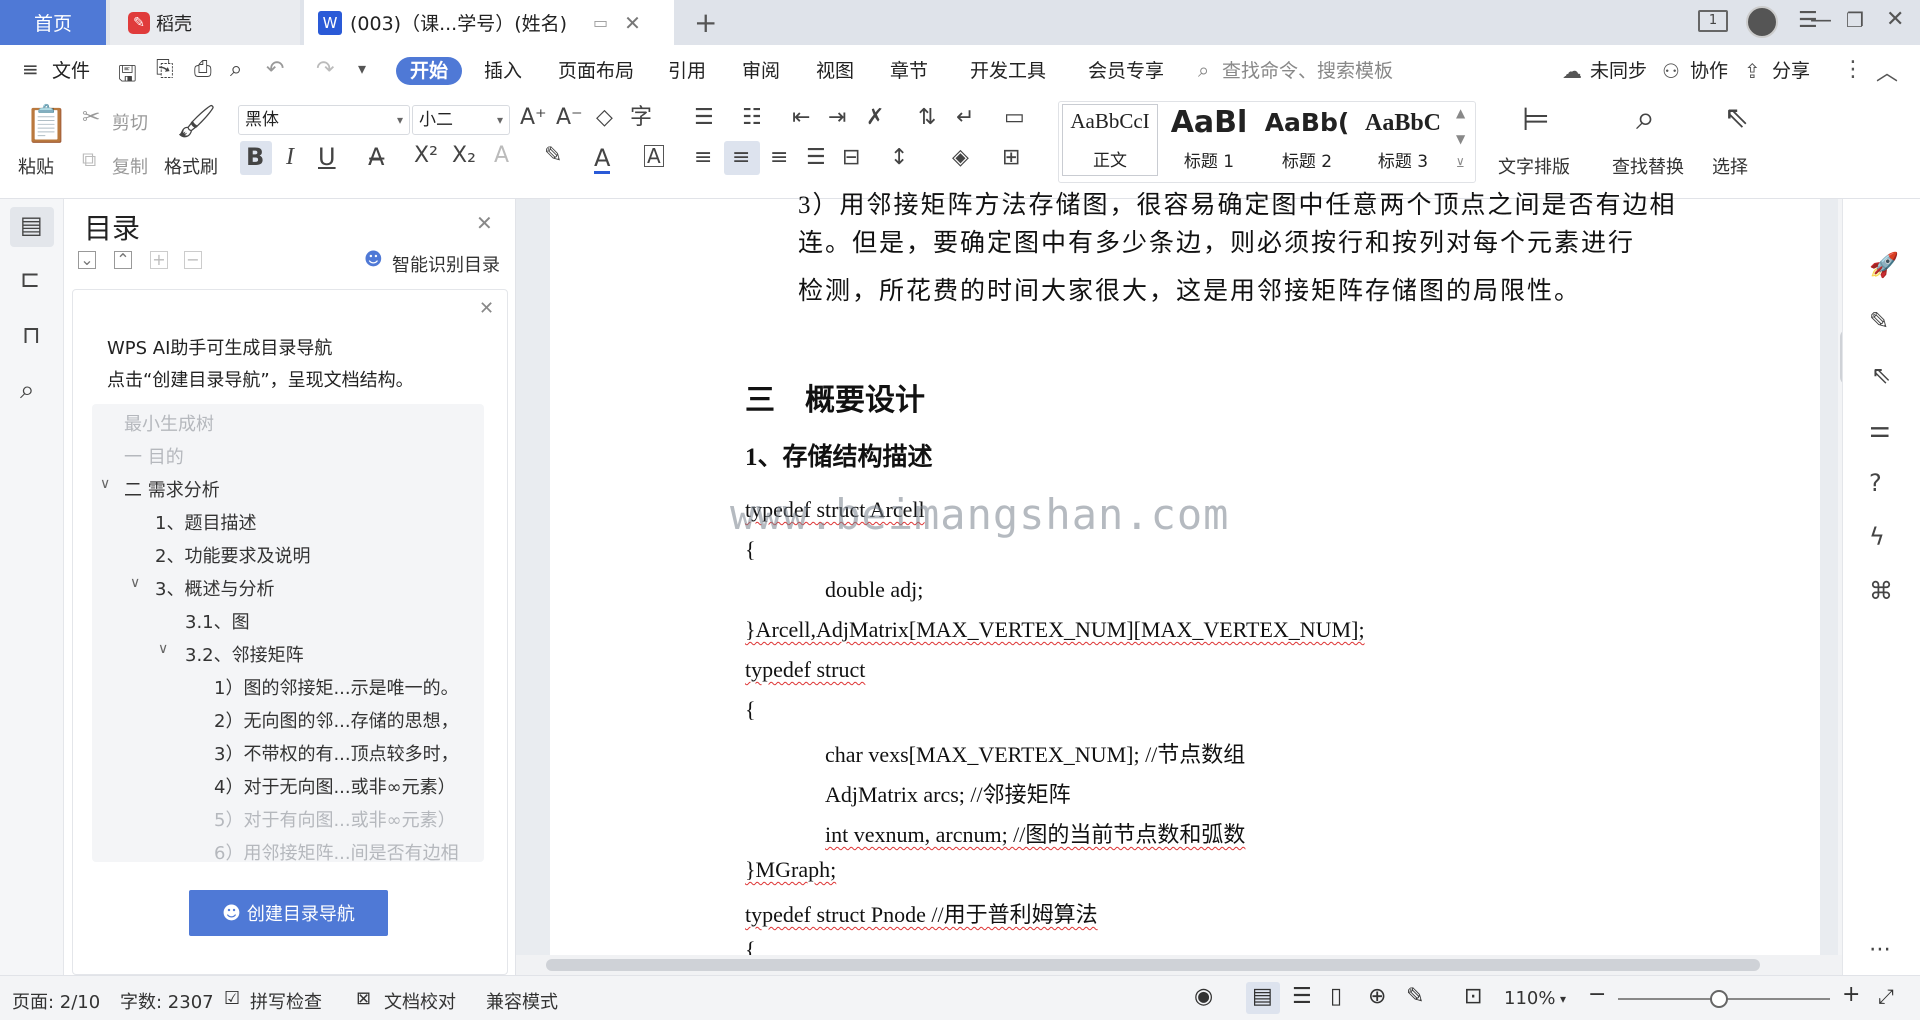  Describe the element at coordinates (1008, 71) in the screenshot. I see `menu-developer: 开发工具` at that location.